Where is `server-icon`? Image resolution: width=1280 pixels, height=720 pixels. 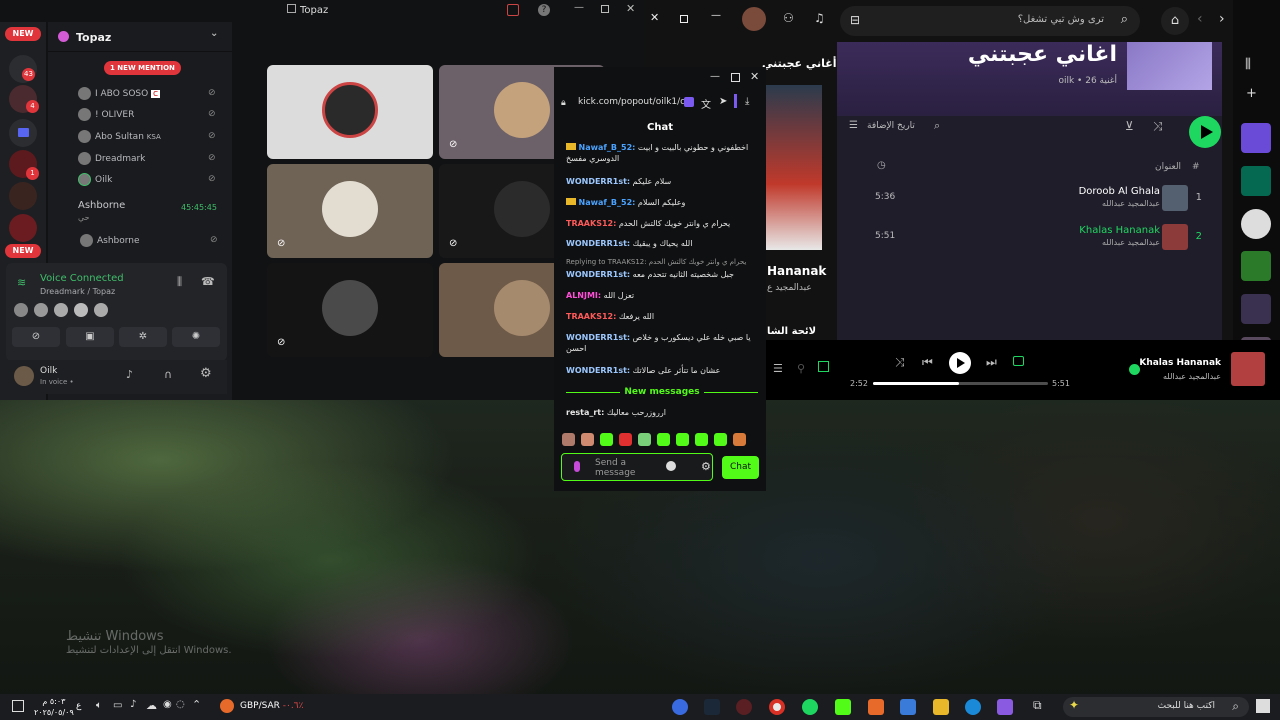
server-icon is located at coordinates (23, 228).